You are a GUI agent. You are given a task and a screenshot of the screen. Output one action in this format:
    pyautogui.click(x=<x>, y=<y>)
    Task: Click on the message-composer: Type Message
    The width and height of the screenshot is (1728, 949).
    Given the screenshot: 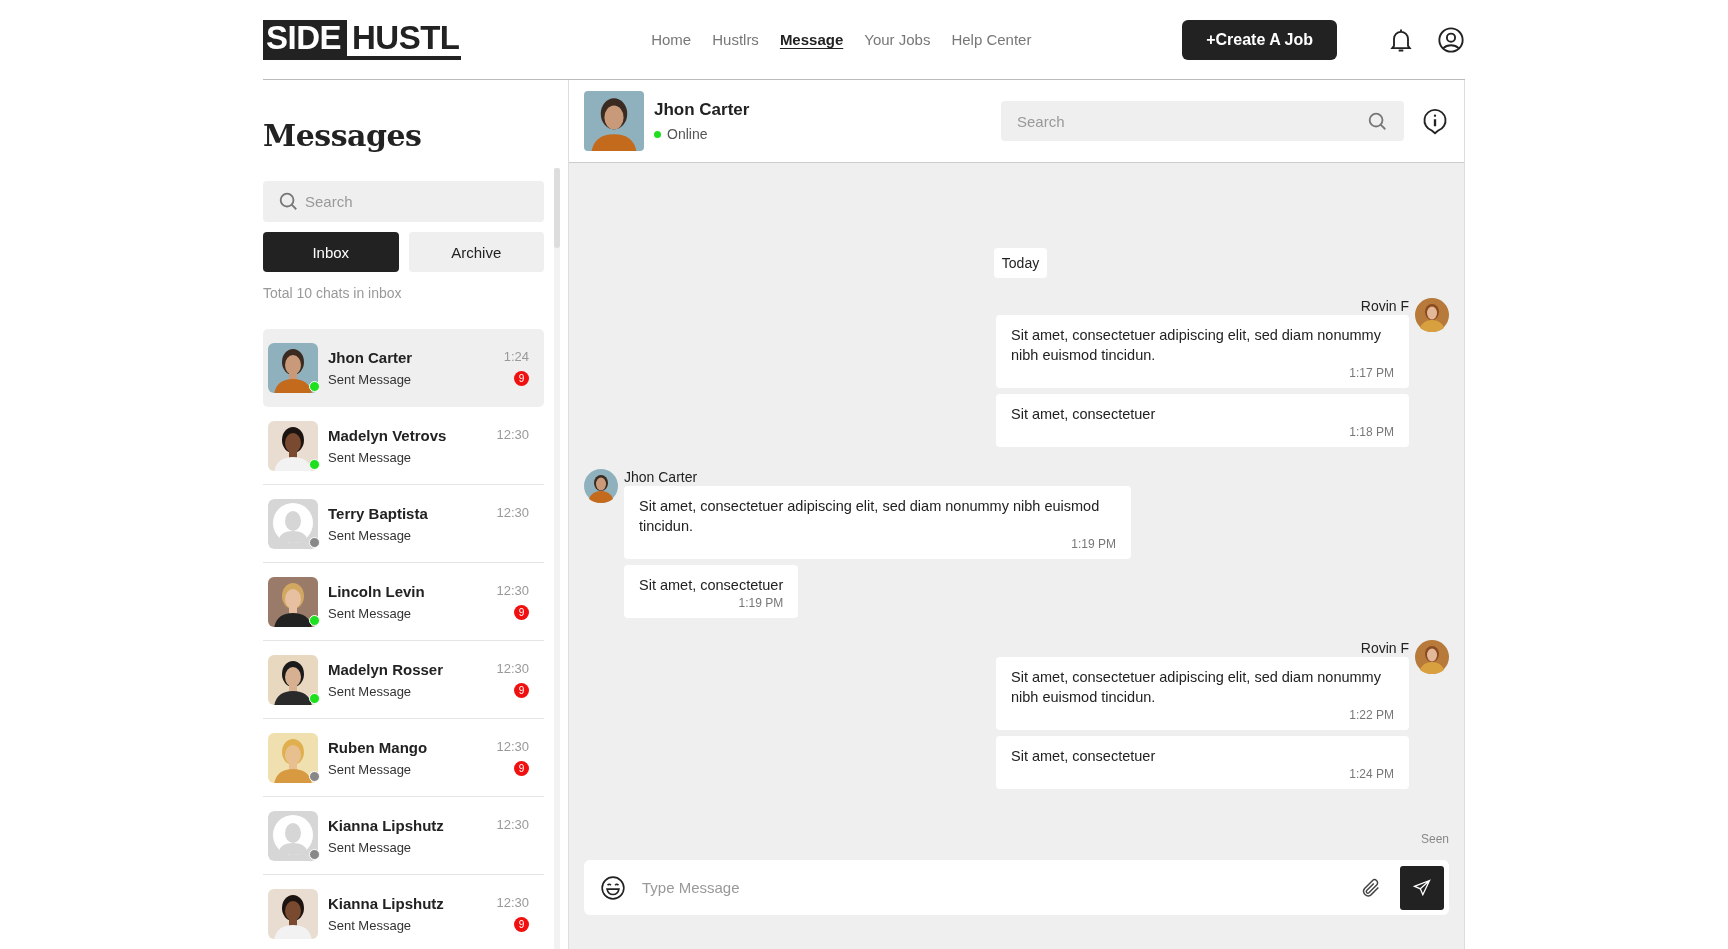 What is the action you would take?
    pyautogui.click(x=1016, y=887)
    